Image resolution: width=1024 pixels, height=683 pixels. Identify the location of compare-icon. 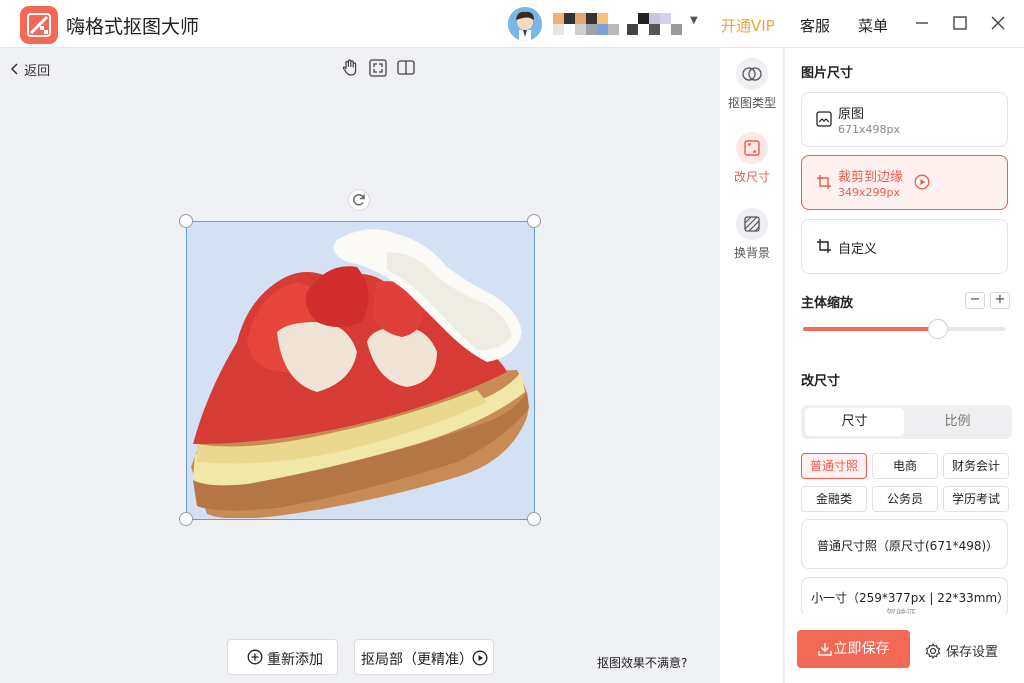
(406, 68).